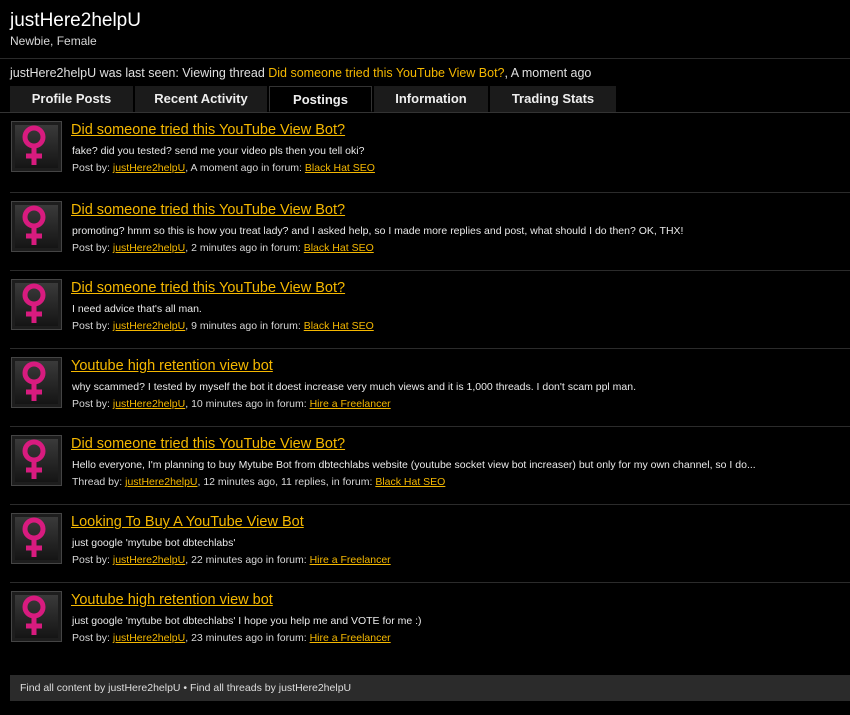 This screenshot has height=715, width=850. Describe the element at coordinates (75, 20) in the screenshot. I see `profile-username: justHere2helpU` at that location.